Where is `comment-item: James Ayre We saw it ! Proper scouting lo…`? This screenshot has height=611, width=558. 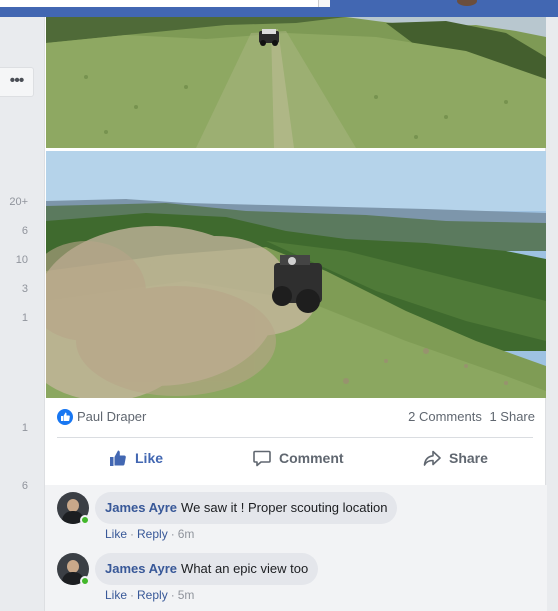
comment-item: James Ayre We saw it ! Proper scouting lo… is located at coordinates (297, 517).